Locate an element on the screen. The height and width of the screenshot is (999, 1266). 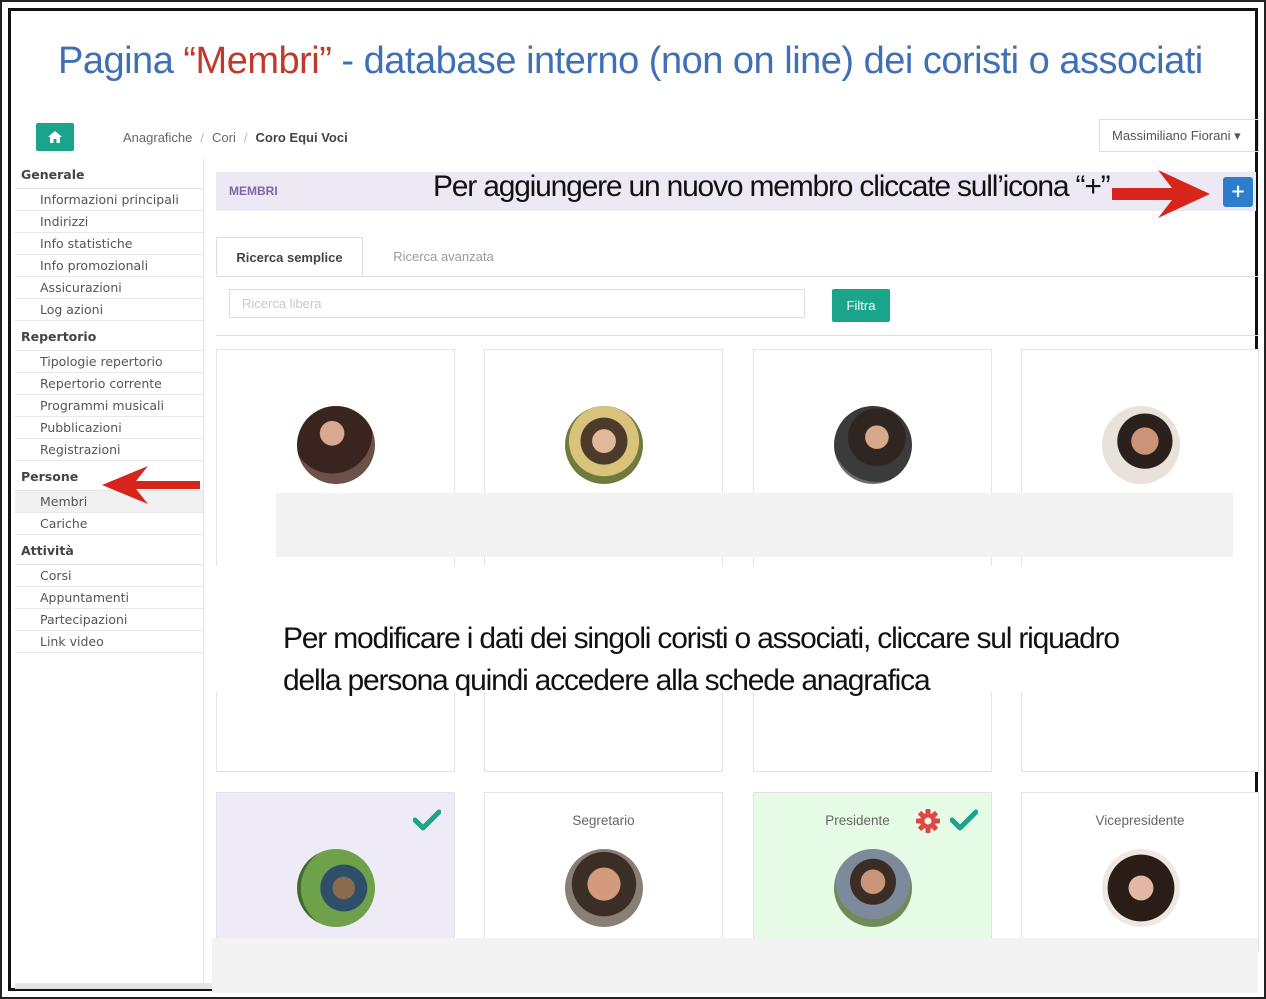
tab-ricerca-semplice: Ricerca semplice is located at coordinates (289, 256).